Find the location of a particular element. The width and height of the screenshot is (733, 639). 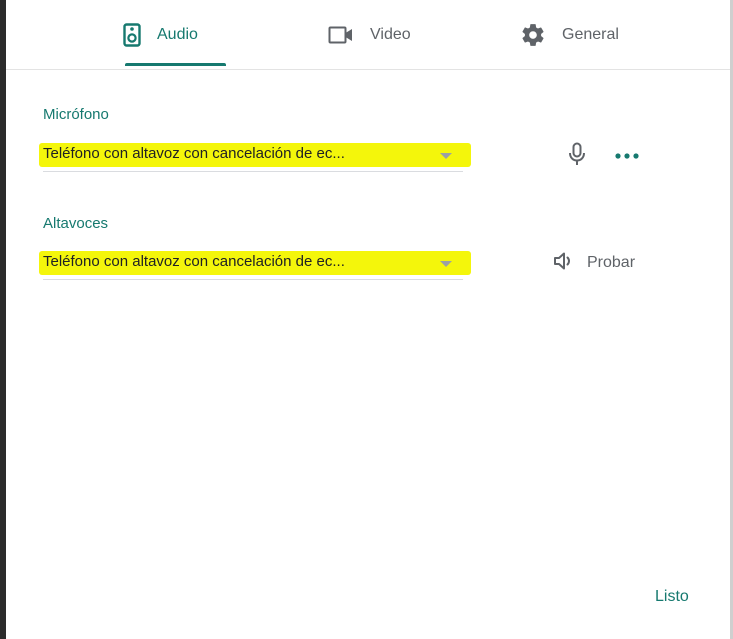

tab-general: General is located at coordinates (569, 34).